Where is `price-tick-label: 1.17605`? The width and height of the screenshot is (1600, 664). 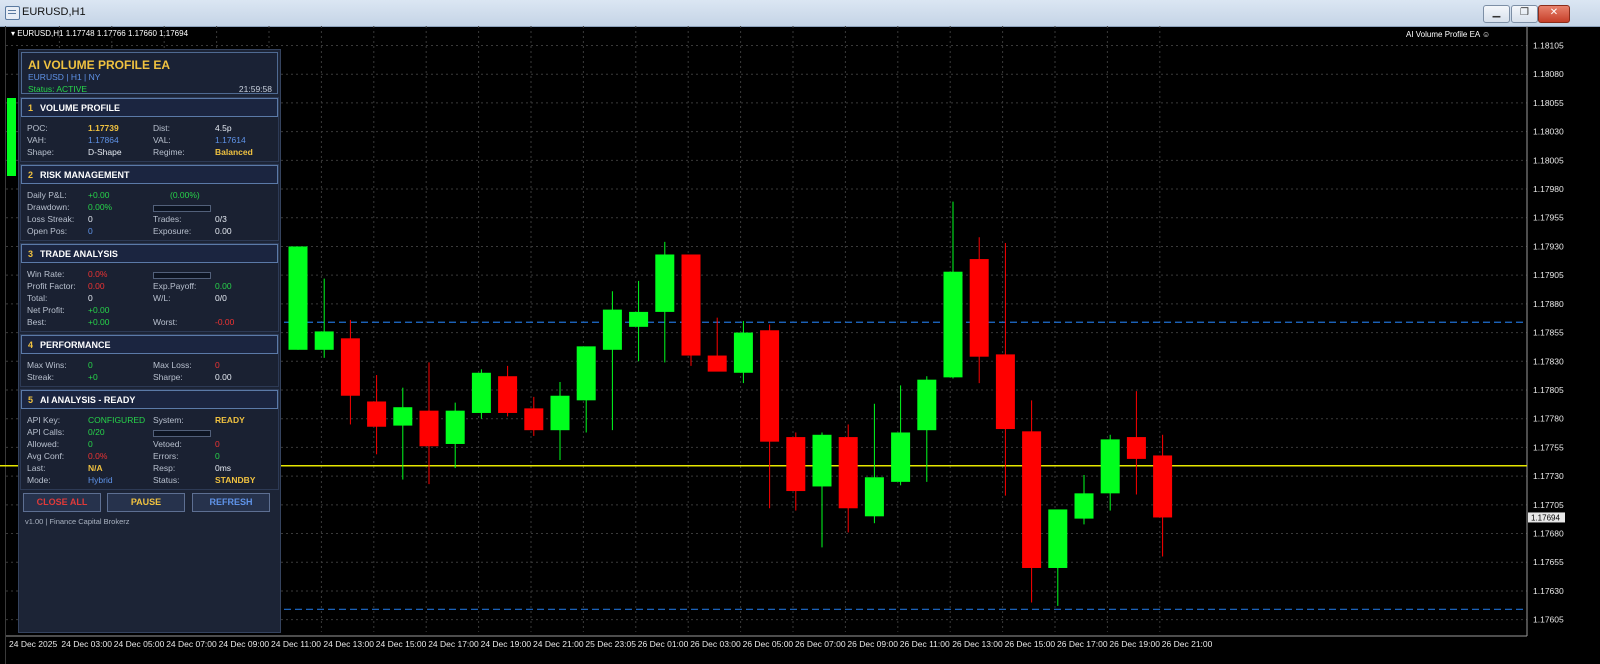 price-tick-label: 1.17605 is located at coordinates (1548, 620).